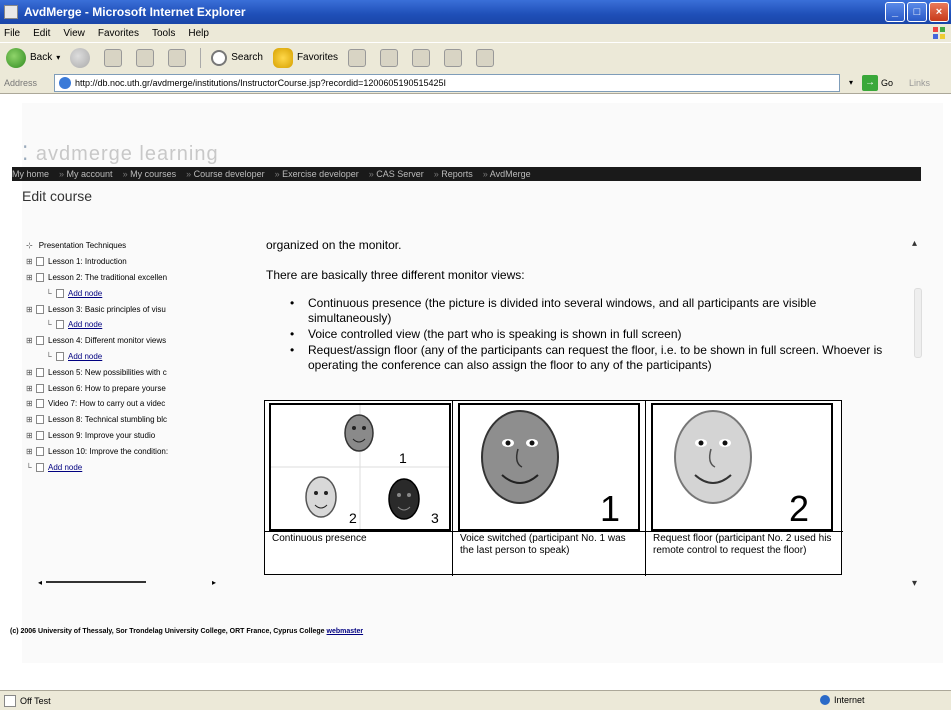  Describe the element at coordinates (359, 433) in the screenshot. I see `face-icon` at that location.